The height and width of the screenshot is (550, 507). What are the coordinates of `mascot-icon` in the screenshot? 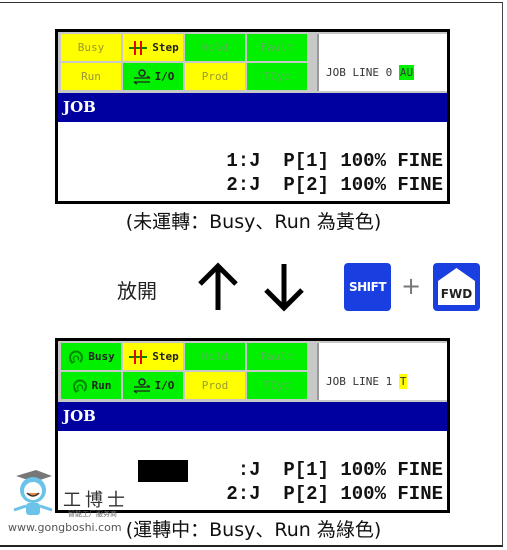 It's located at (33, 492).